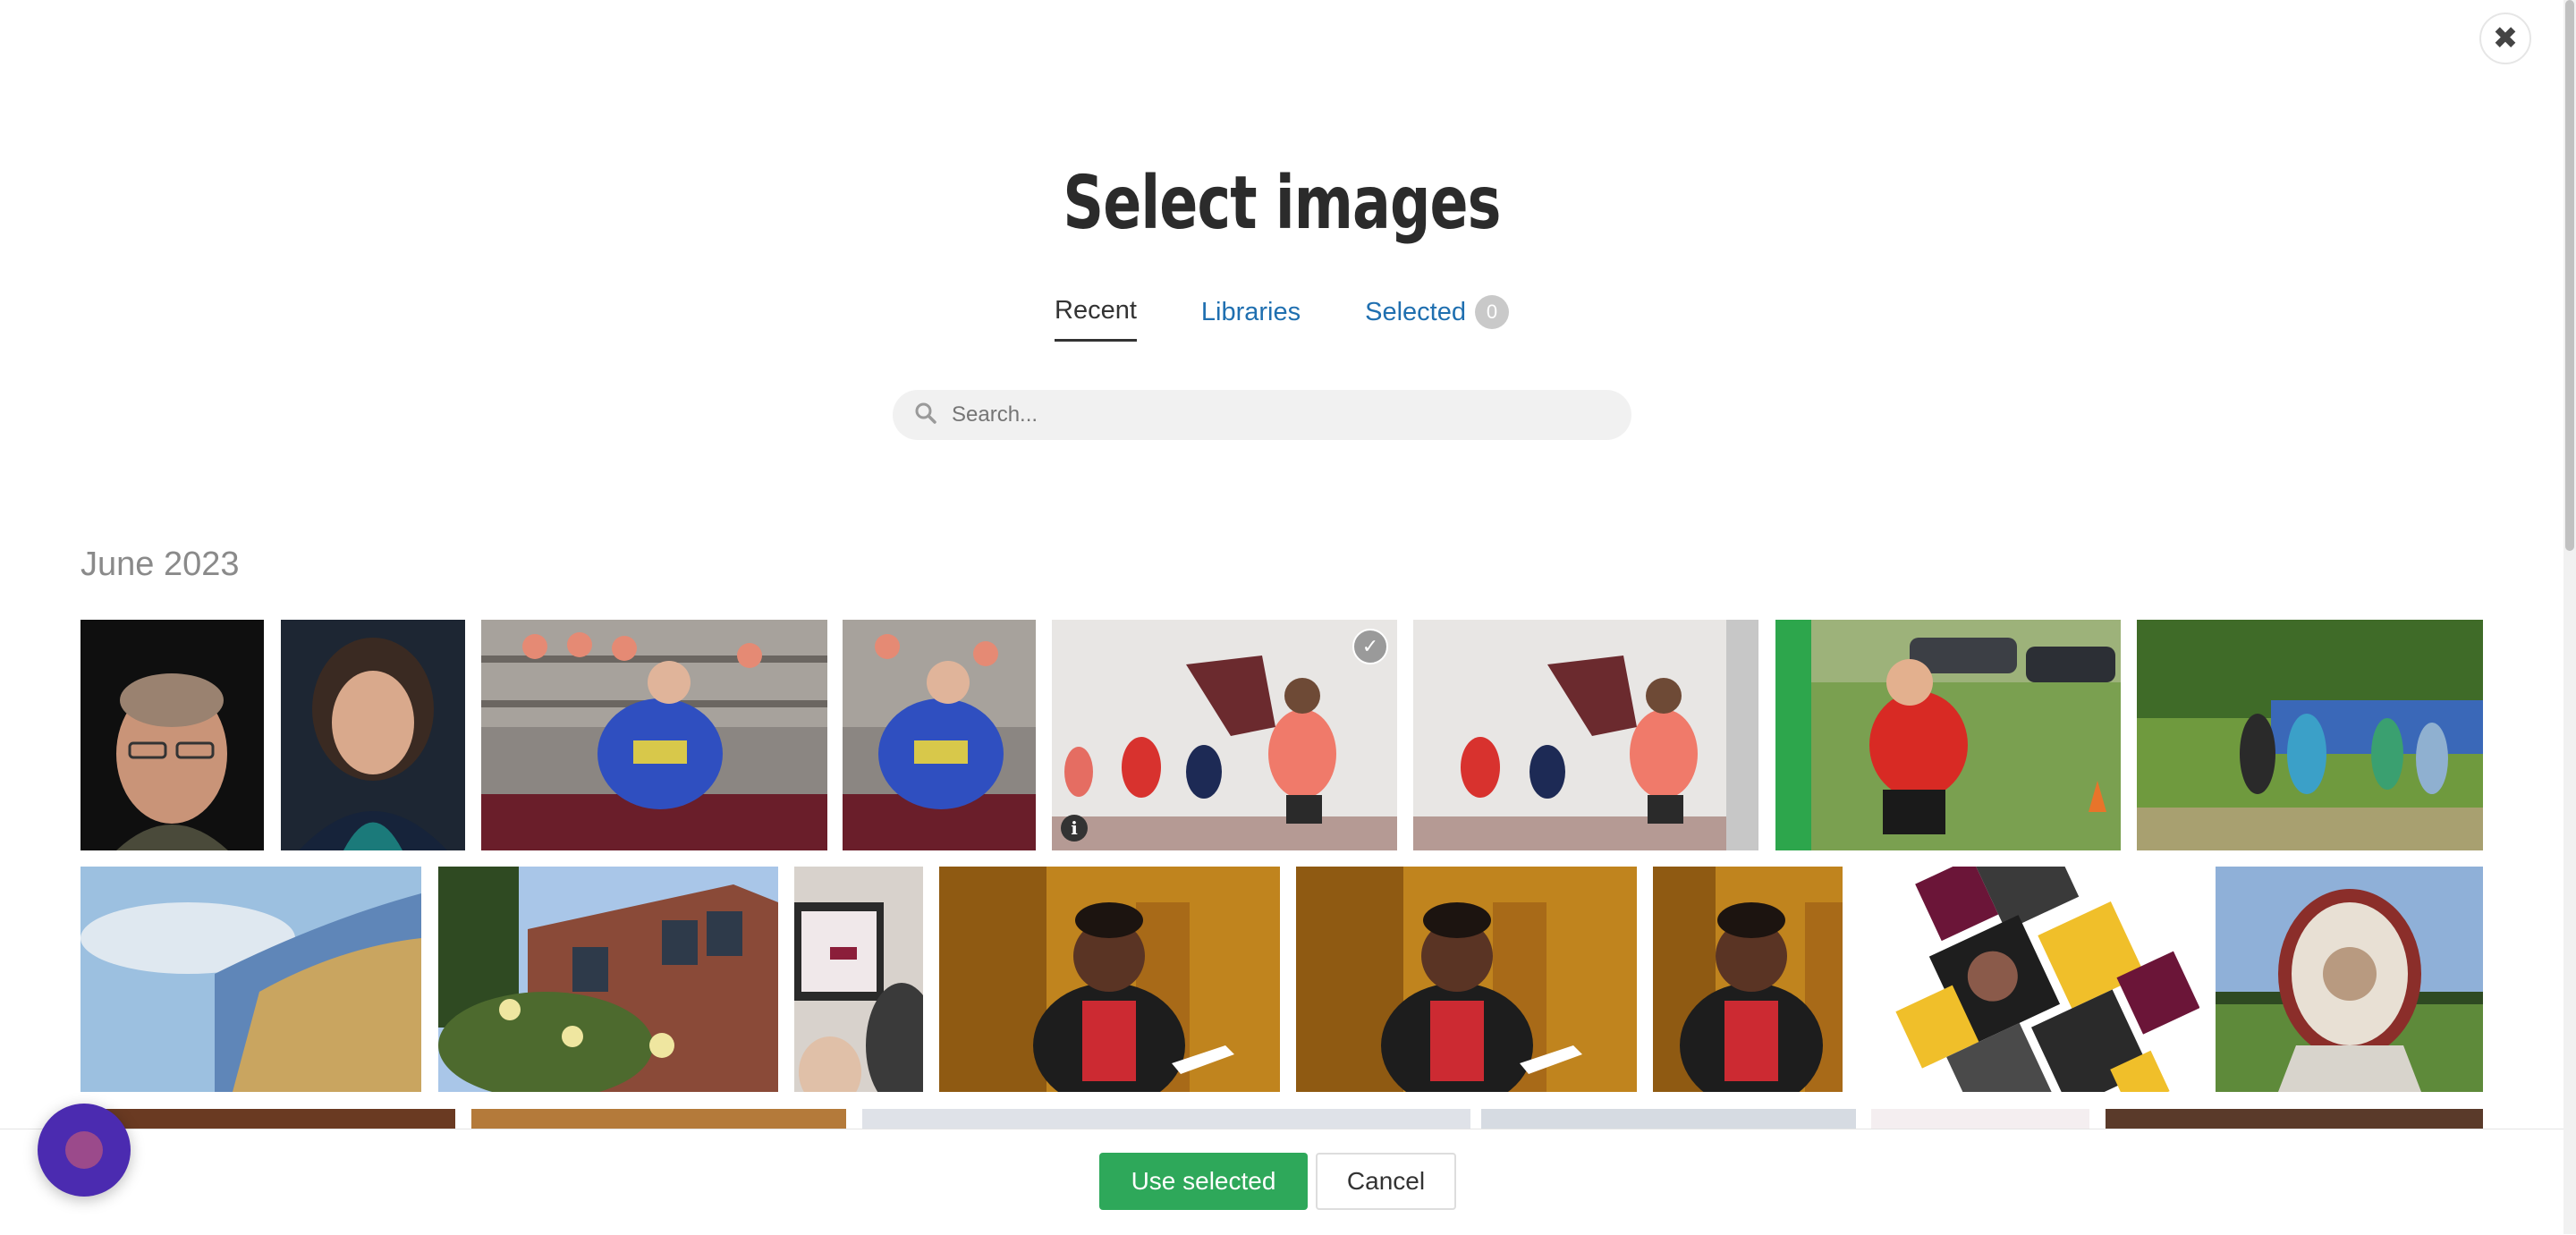 This screenshot has width=2576, height=1235. I want to click on check-icon: ✓, so click(1370, 646).